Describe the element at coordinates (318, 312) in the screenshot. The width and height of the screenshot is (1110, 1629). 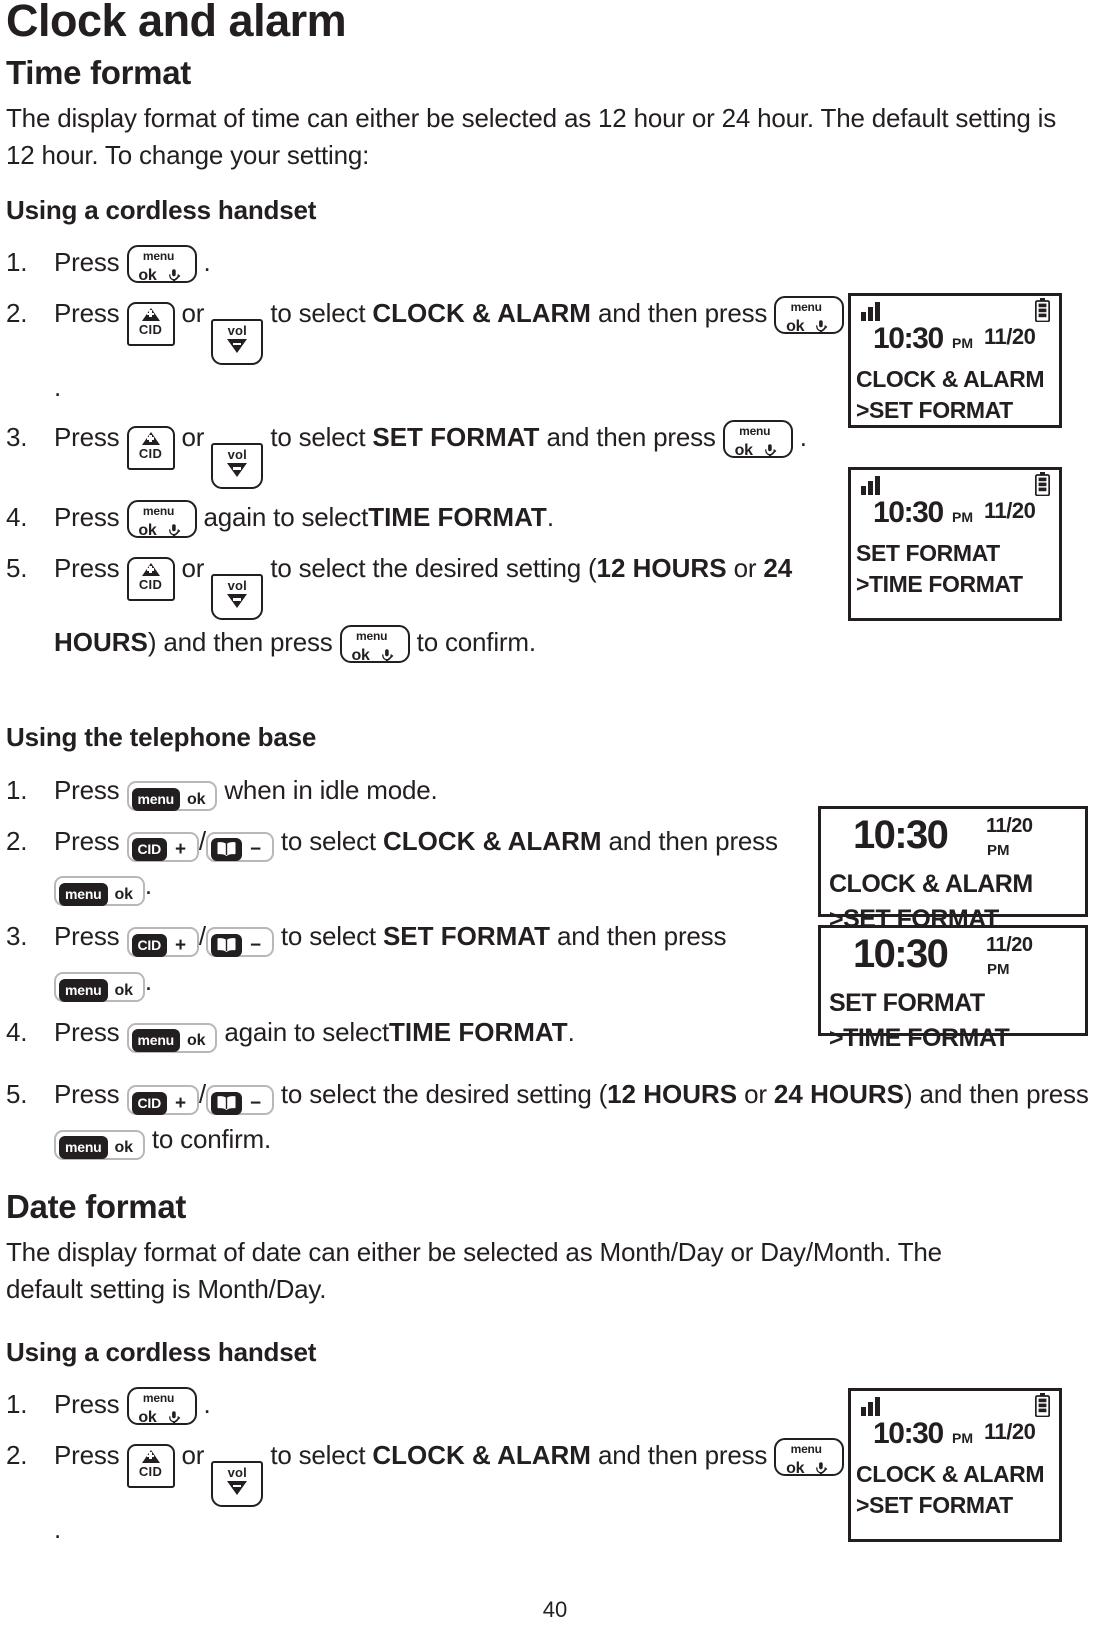
I see `step-text: to select` at that location.